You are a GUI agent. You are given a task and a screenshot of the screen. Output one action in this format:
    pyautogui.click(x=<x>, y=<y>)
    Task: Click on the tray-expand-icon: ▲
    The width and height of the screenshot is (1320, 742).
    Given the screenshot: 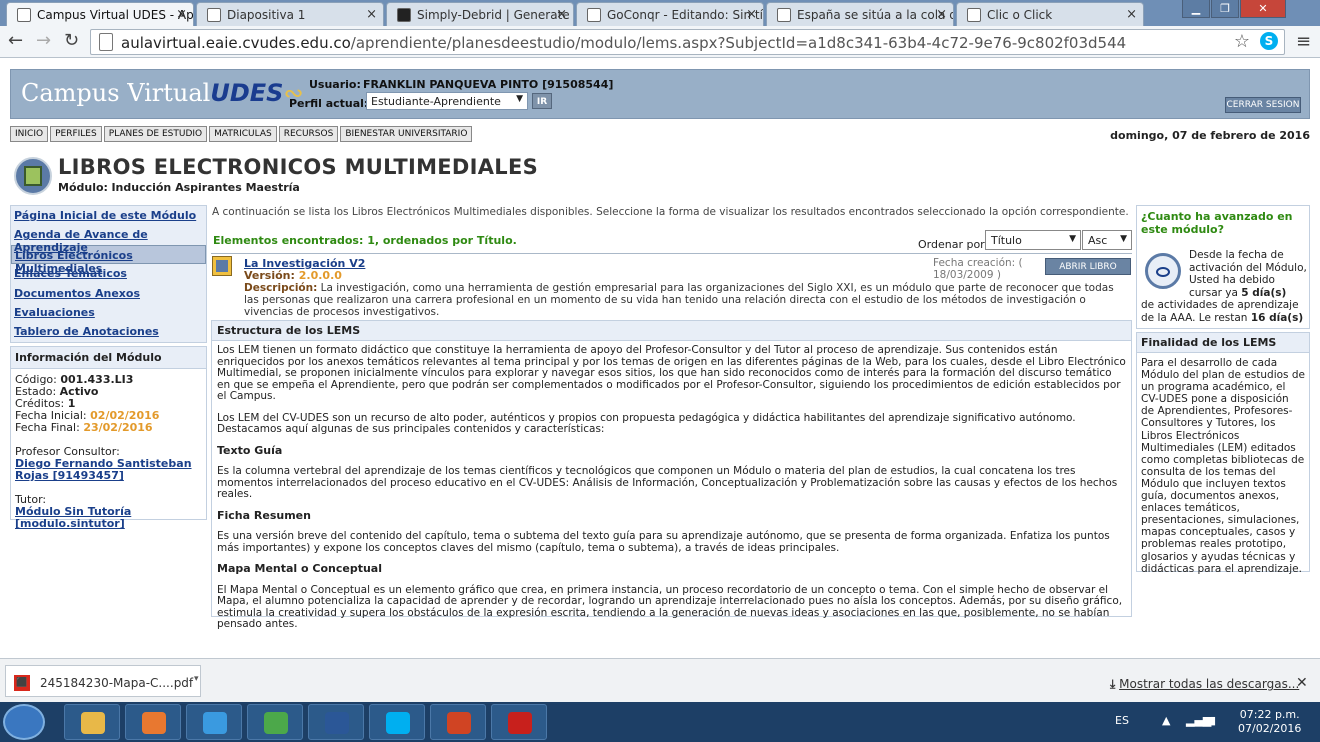 What is the action you would take?
    pyautogui.click(x=1166, y=720)
    